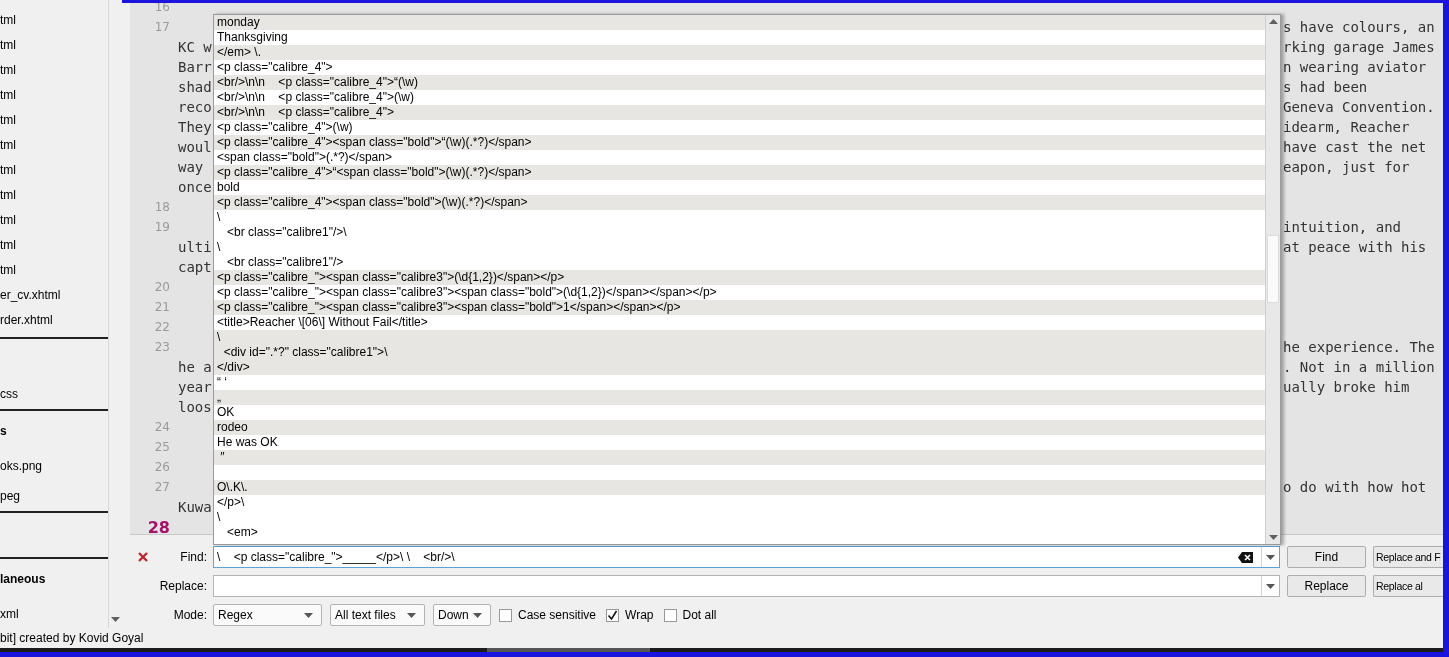  What do you see at coordinates (191, 167) in the screenshot?
I see `editor-text: way` at bounding box center [191, 167].